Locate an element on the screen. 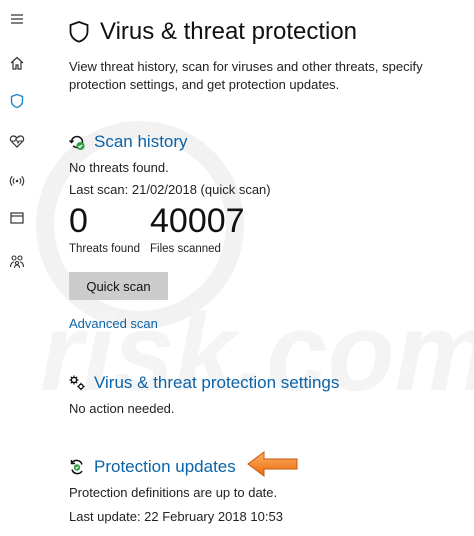  settings-status: No action needed. is located at coordinates (122, 408).